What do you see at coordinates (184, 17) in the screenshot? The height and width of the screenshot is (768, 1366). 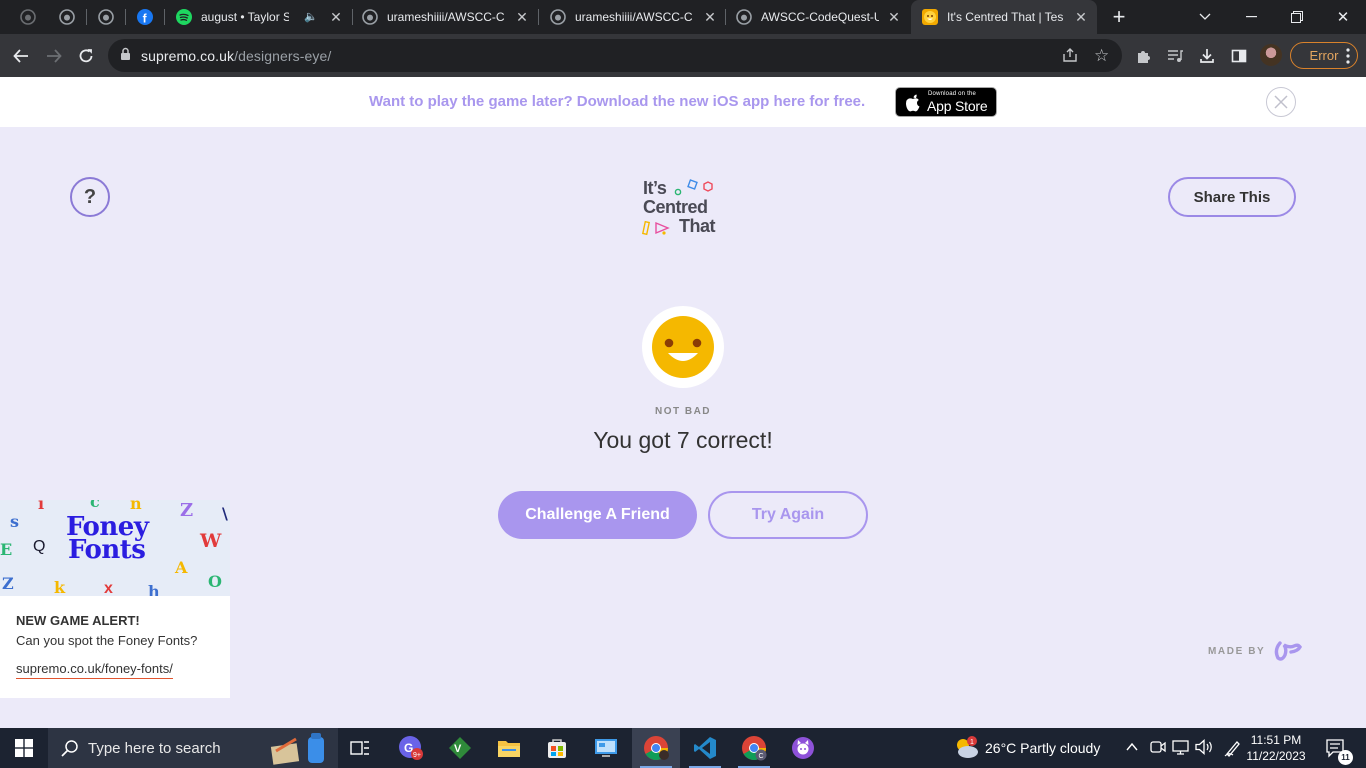 I see `spotify-icon` at bounding box center [184, 17].